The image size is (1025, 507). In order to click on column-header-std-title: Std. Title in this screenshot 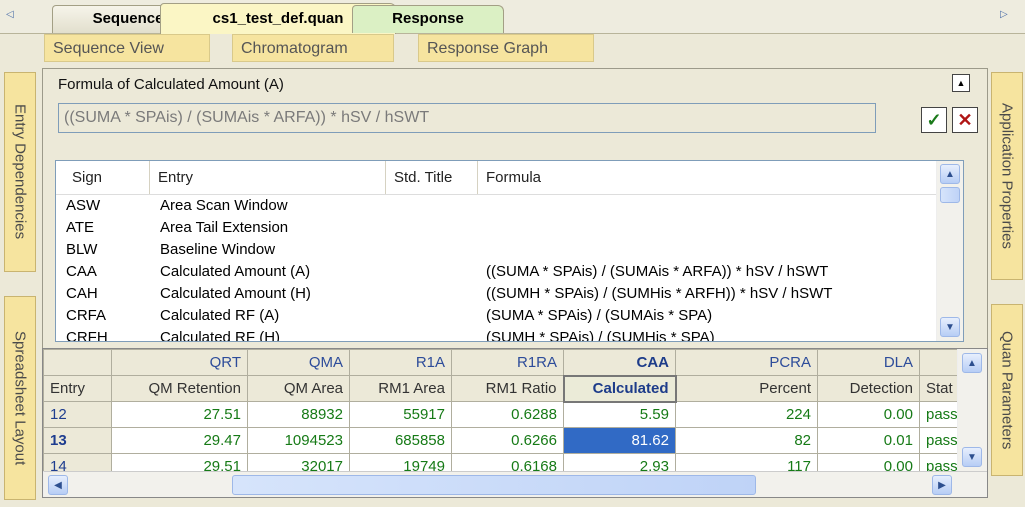, I will do `click(432, 177)`.